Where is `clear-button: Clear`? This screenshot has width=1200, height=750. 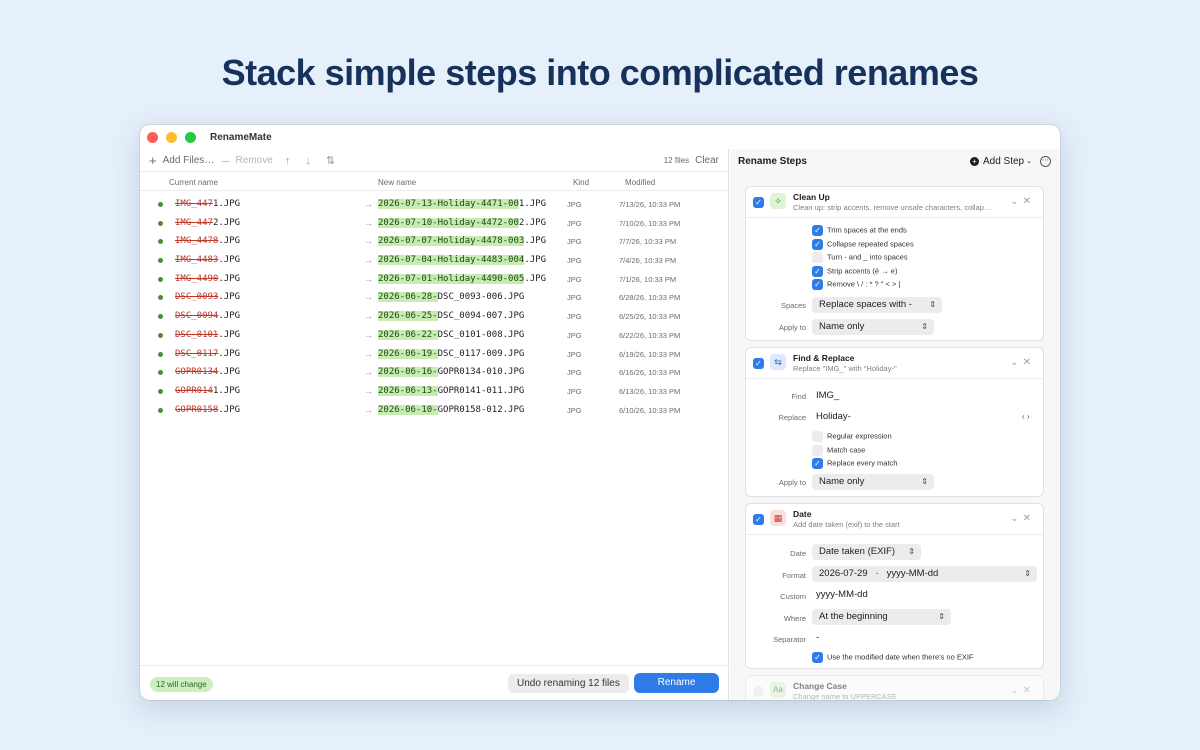 clear-button: Clear is located at coordinates (707, 160).